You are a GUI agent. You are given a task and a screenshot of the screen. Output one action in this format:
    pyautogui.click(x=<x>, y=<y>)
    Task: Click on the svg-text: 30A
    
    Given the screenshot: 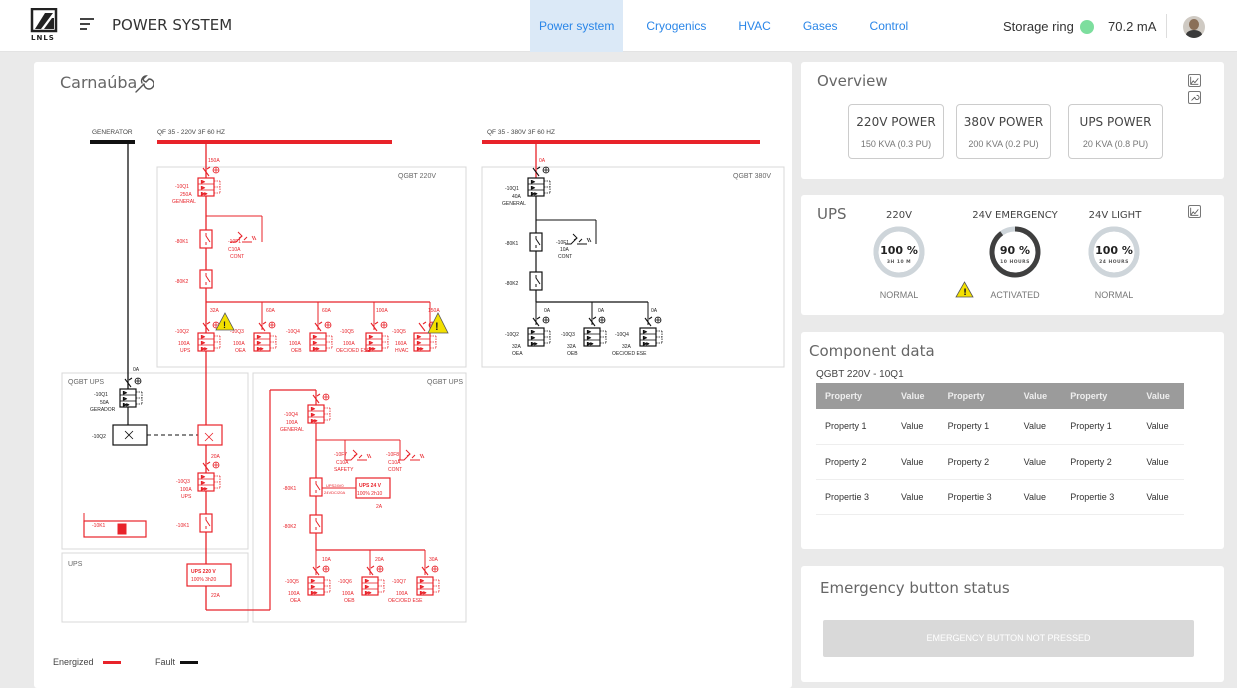 What is the action you would take?
    pyautogui.click(x=434, y=560)
    